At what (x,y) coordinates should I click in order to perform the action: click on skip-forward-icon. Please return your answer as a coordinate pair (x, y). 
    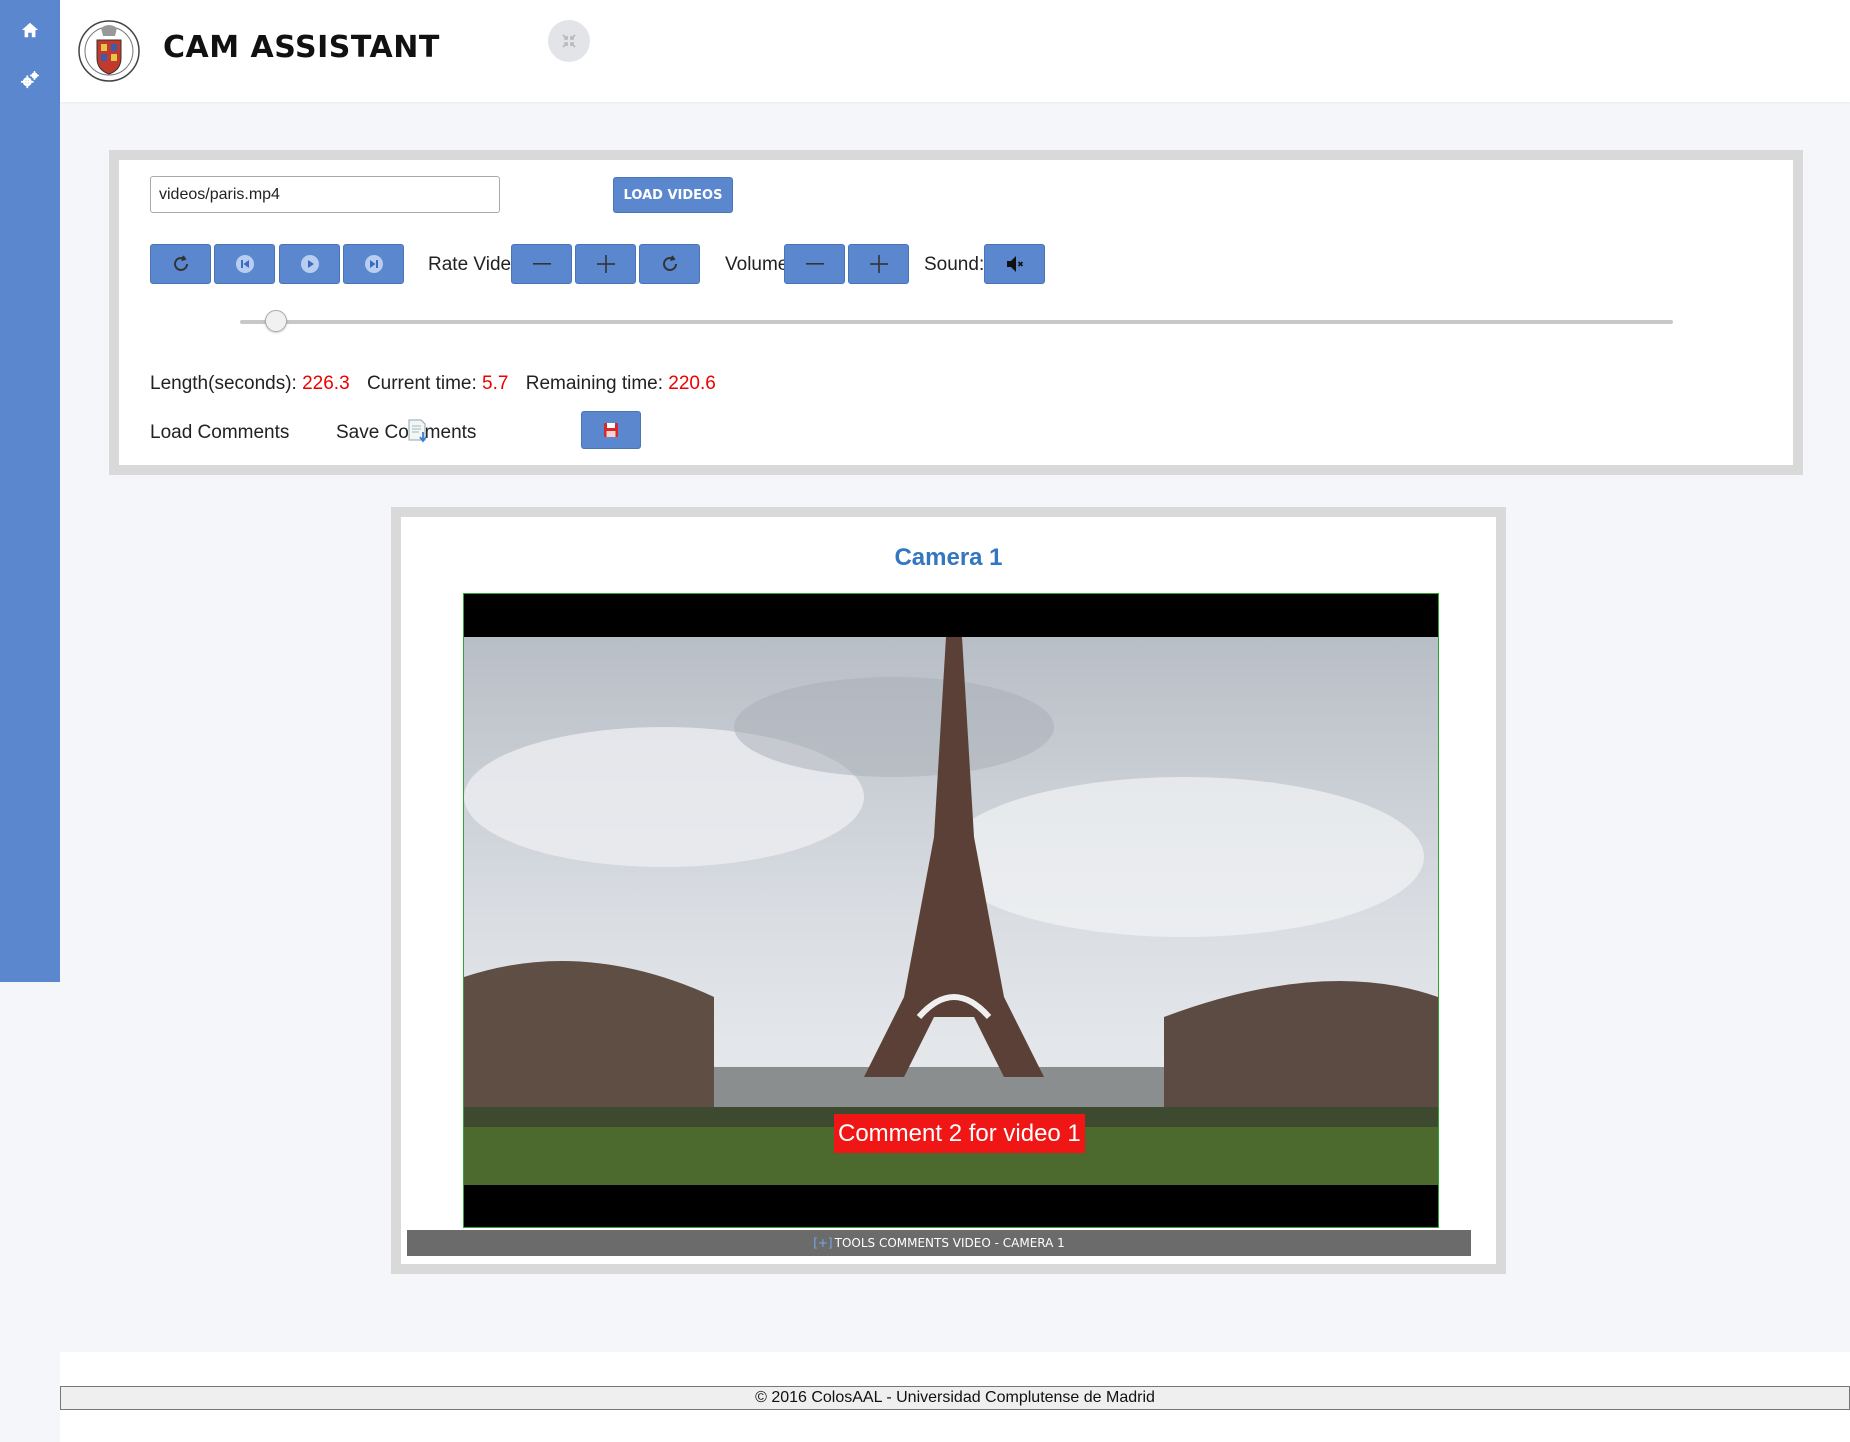
    Looking at the image, I should click on (373, 264).